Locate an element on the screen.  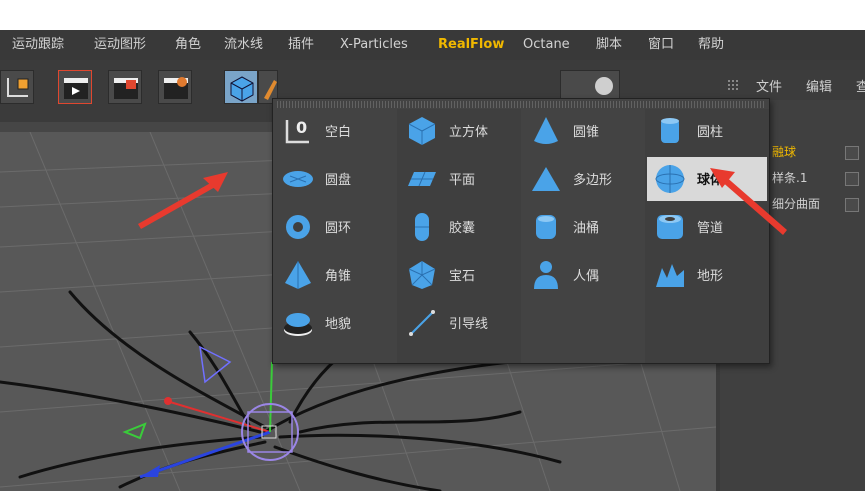
tool-capsule: 胶囊 is located at coordinates (459, 227).